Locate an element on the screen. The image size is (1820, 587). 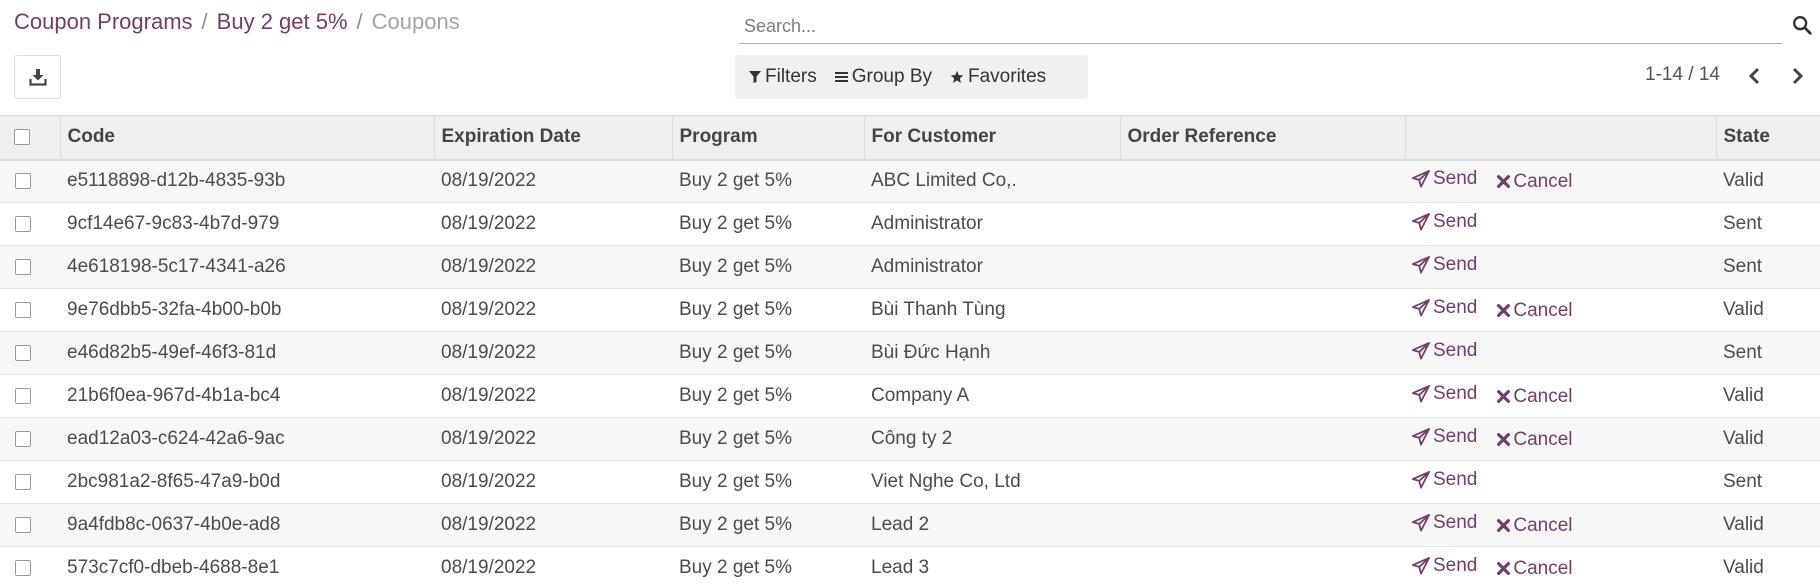
group-by-button: Group By is located at coordinates (883, 77).